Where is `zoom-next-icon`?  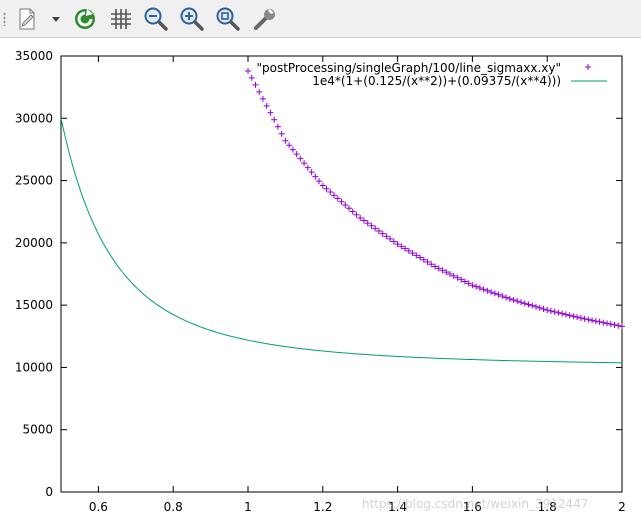 zoom-next-icon is located at coordinates (192, 19).